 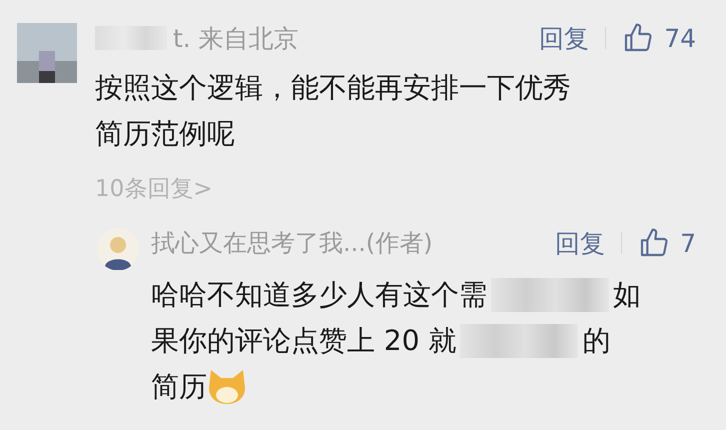 I want to click on reply-author: 拭心又在思考了我...(作者), so click(x=292, y=243).